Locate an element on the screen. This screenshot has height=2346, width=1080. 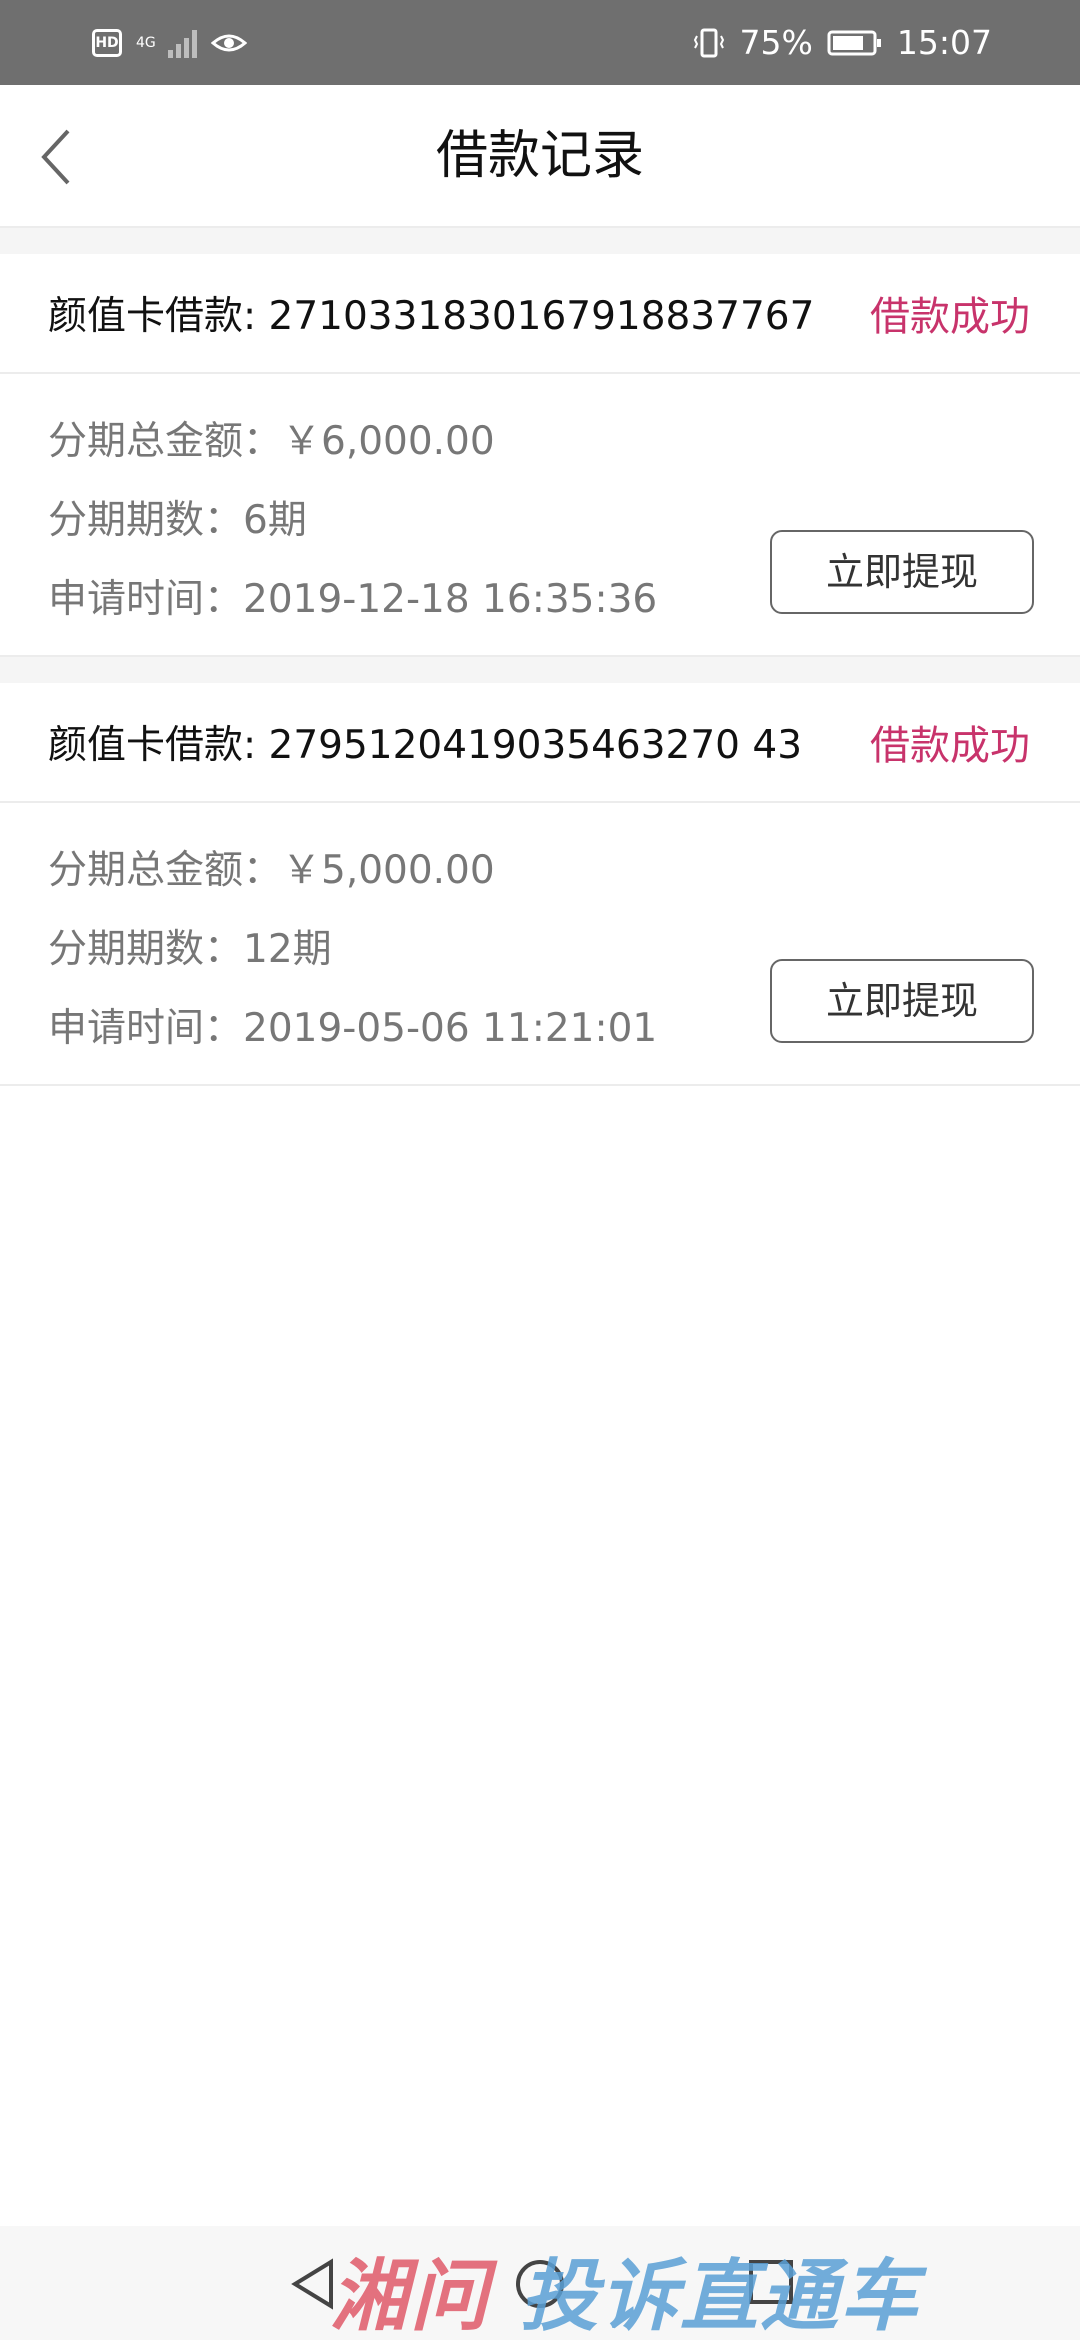
record-order-number: 颜值卡借款: 2795120419035463270 43 is located at coordinates (425, 742).